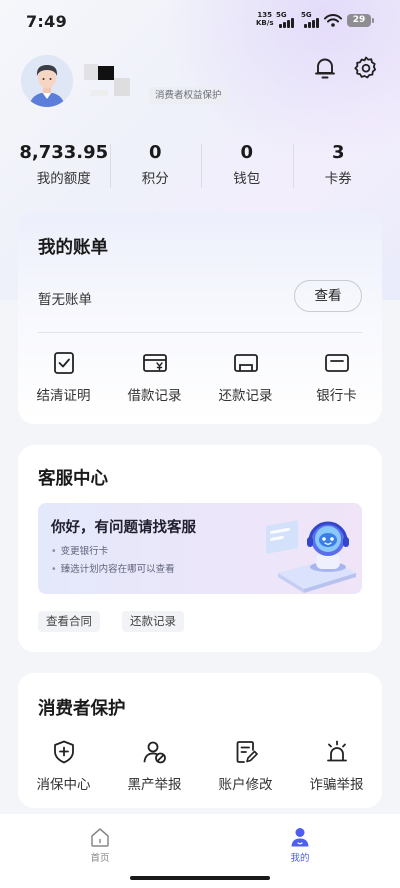  Describe the element at coordinates (336, 363) in the screenshot. I see `bank-card-icon` at that location.